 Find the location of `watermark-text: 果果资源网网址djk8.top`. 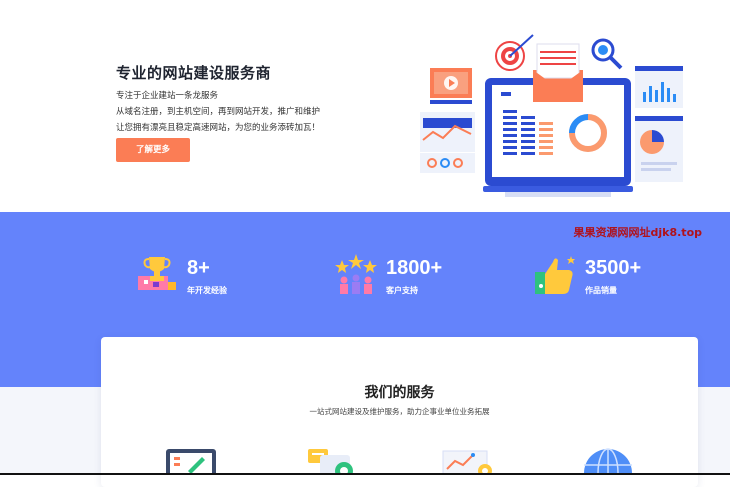

watermark-text: 果果资源网网址djk8.top is located at coordinates (637, 232).